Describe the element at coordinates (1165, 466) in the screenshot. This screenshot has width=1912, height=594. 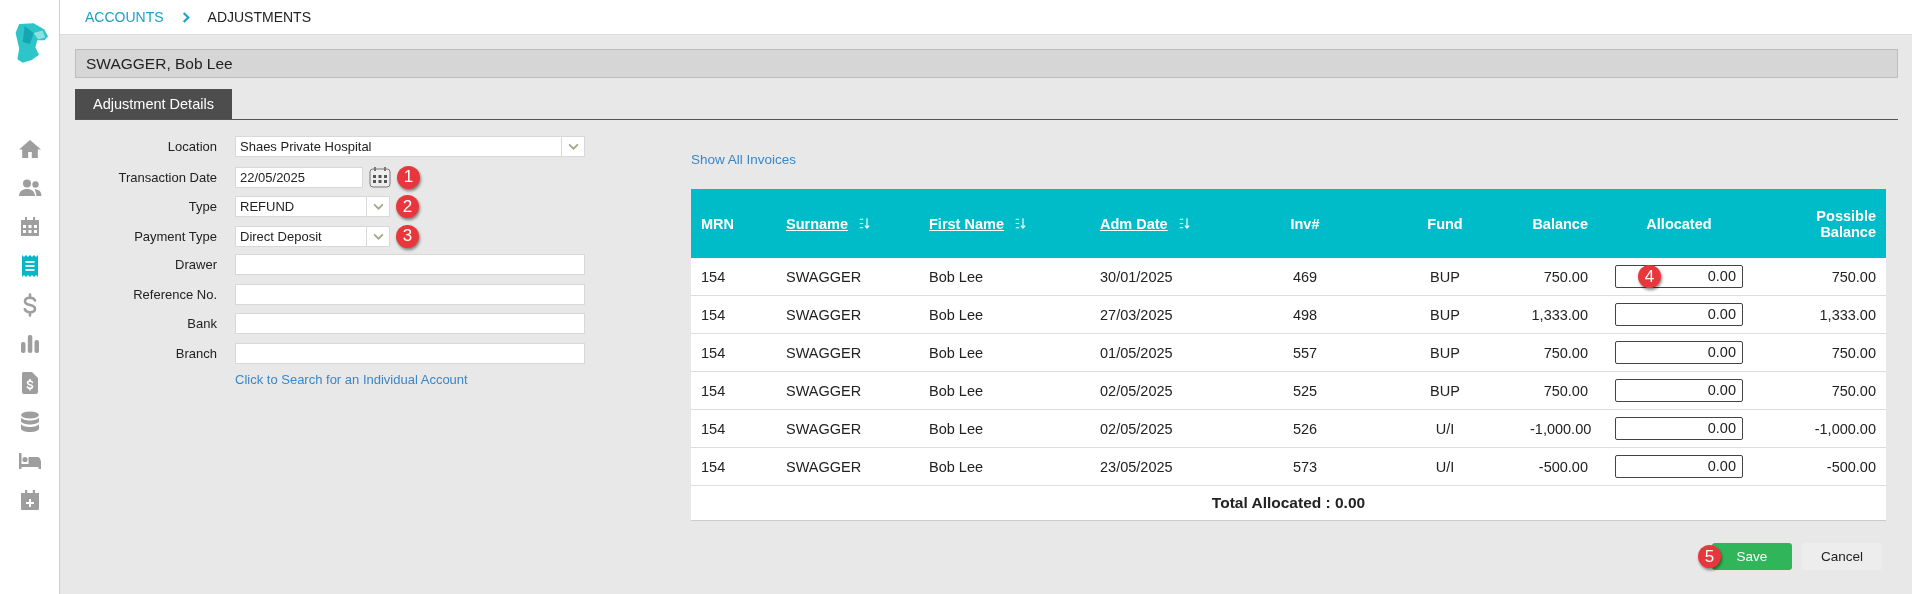
I see `table-cell: 23/05/2025` at that location.